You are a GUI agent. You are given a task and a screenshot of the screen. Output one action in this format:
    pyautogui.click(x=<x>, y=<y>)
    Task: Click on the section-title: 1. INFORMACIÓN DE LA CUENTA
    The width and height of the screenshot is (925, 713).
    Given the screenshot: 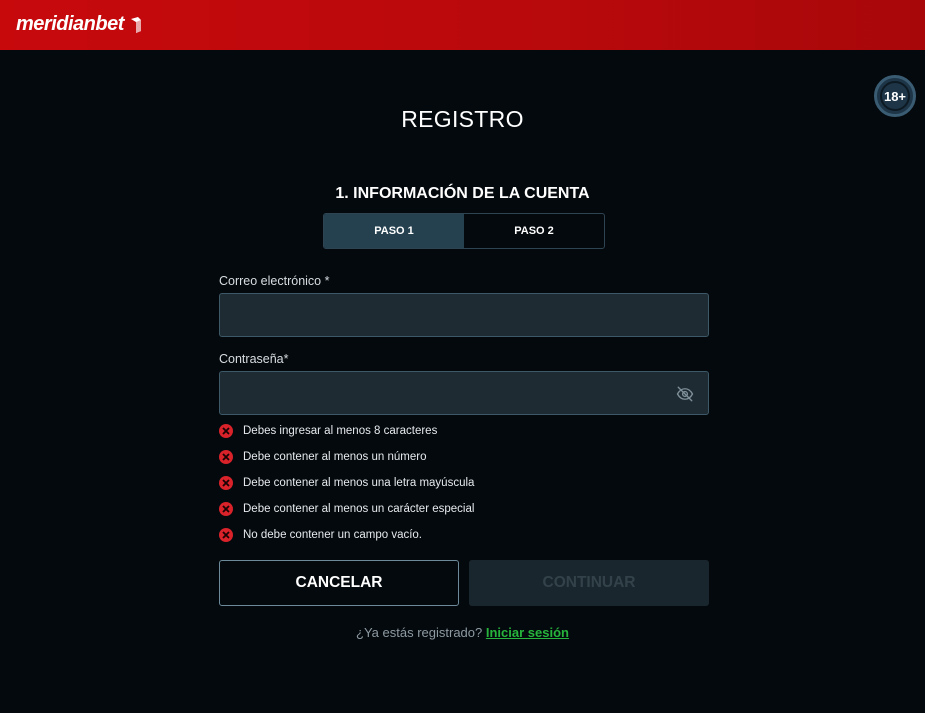 What is the action you would take?
    pyautogui.click(x=462, y=193)
    